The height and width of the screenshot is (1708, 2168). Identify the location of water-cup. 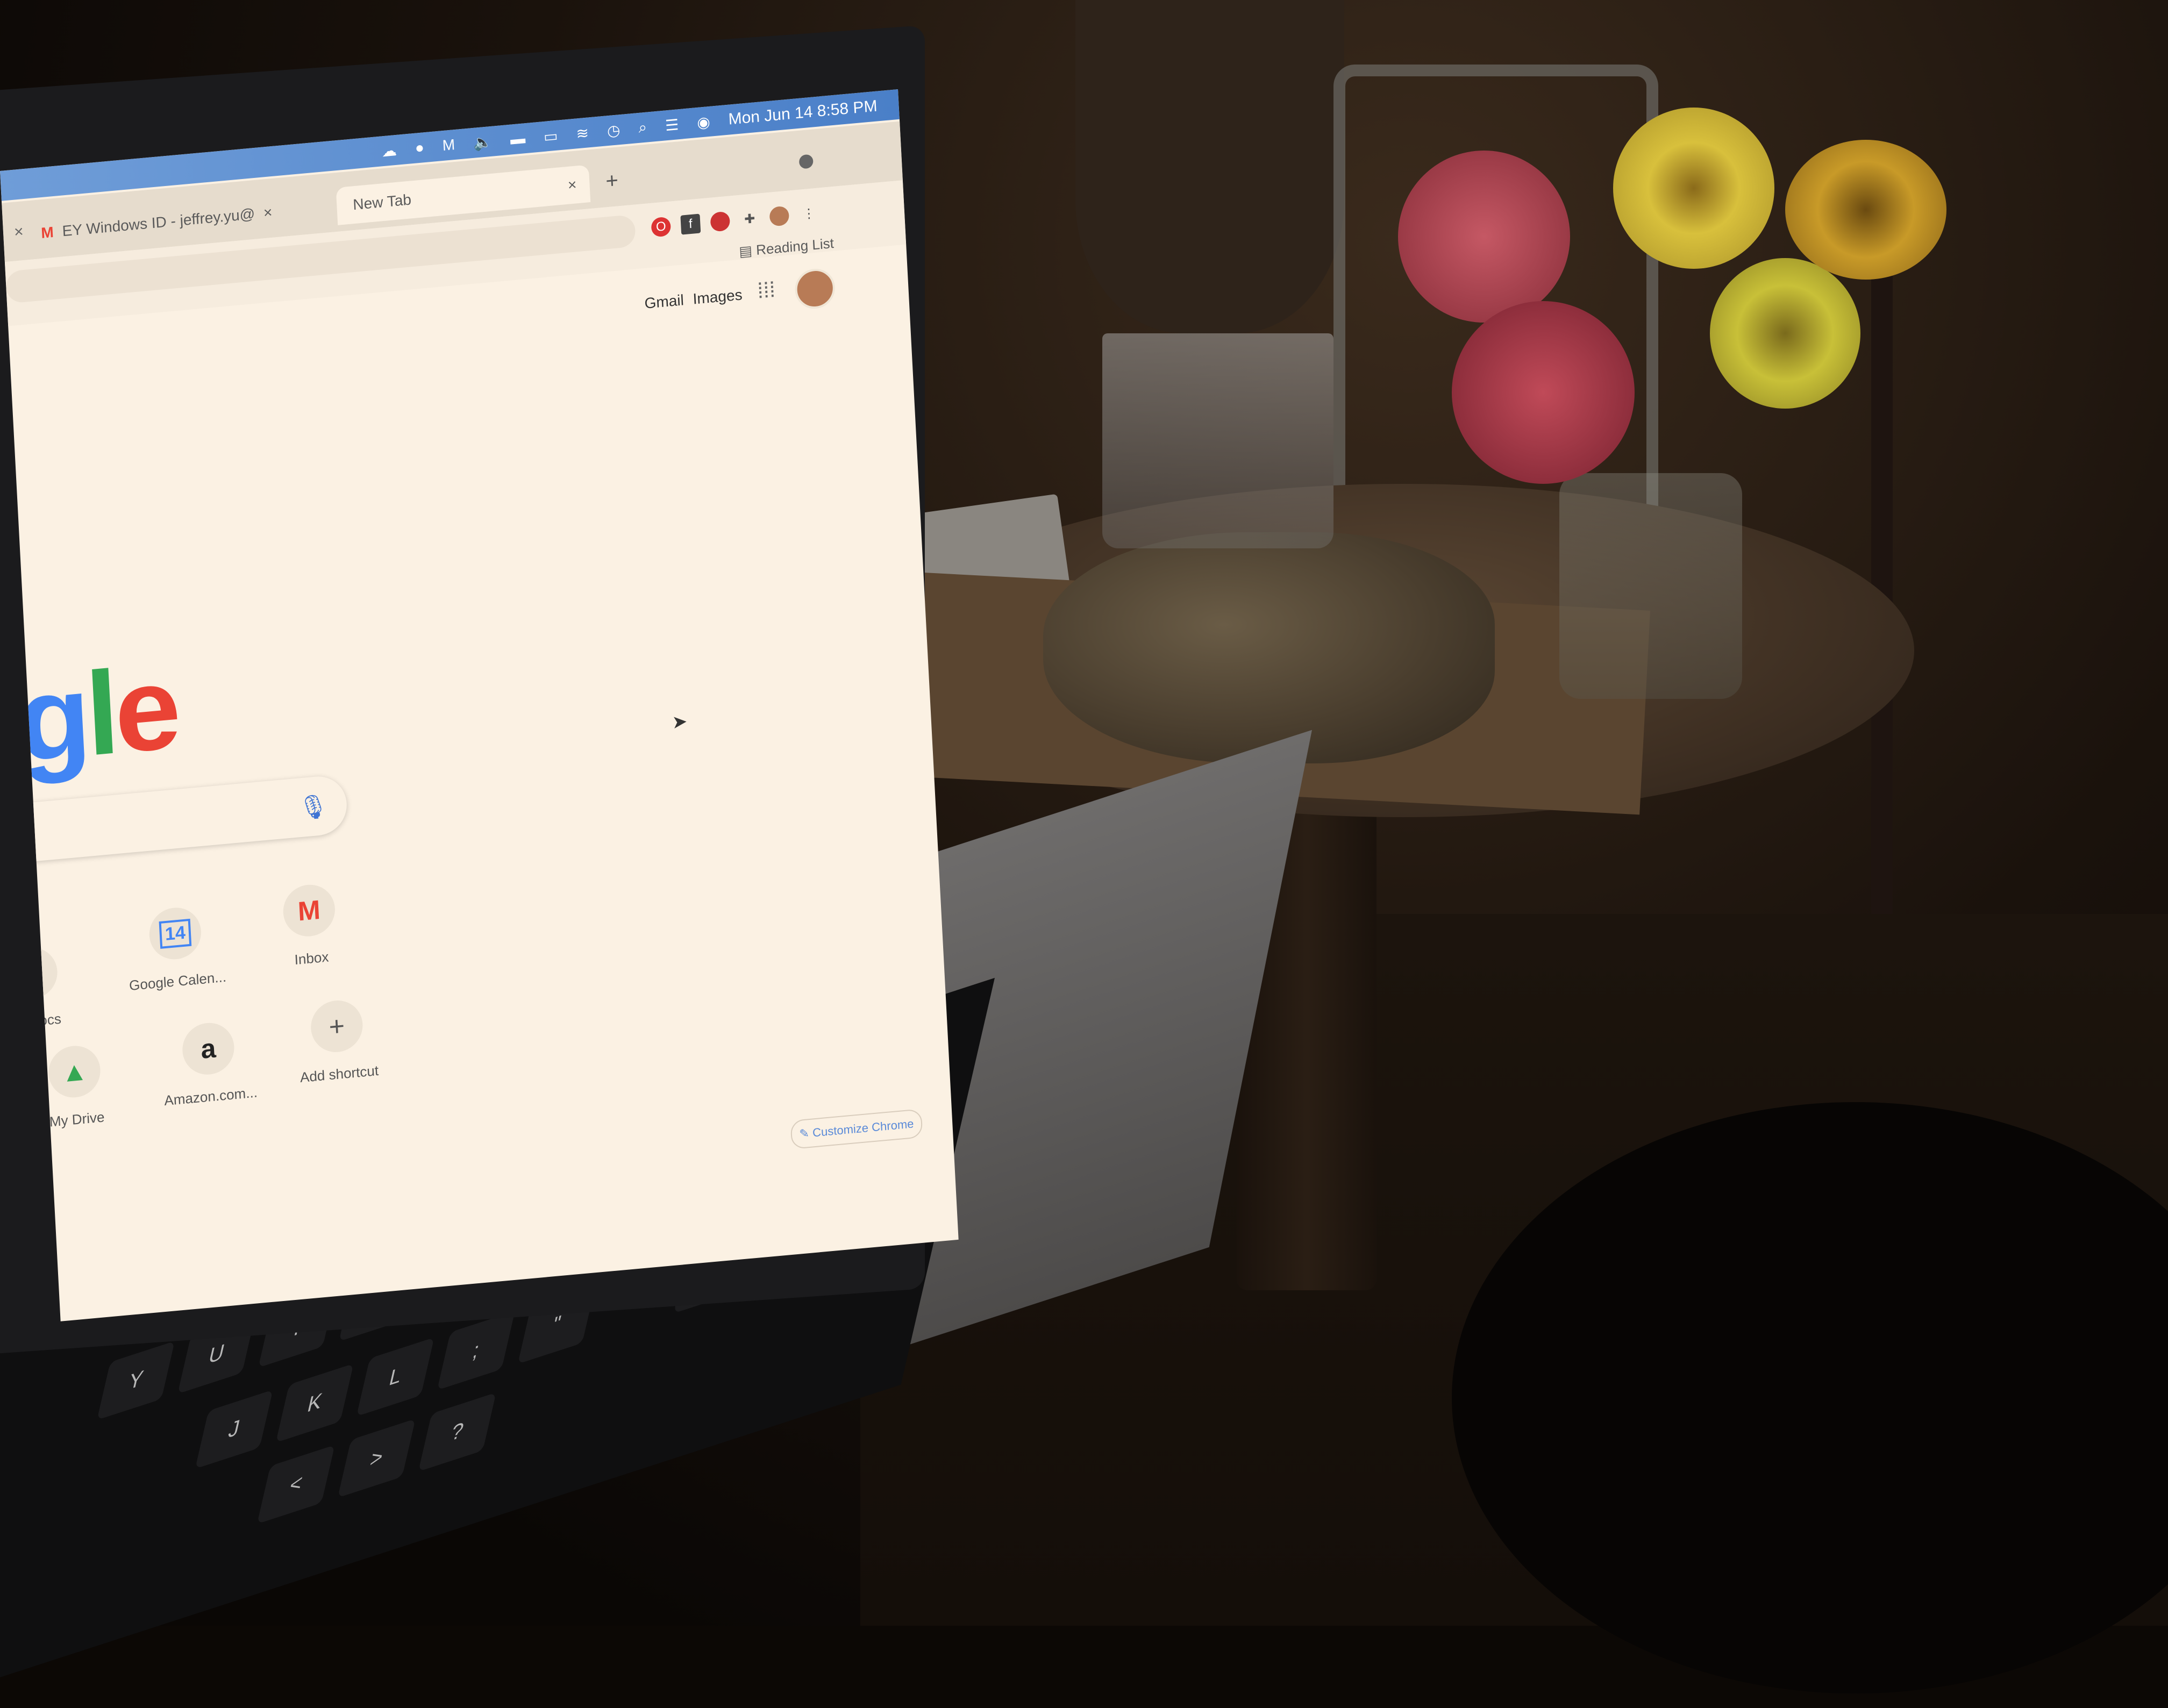
(1217, 440).